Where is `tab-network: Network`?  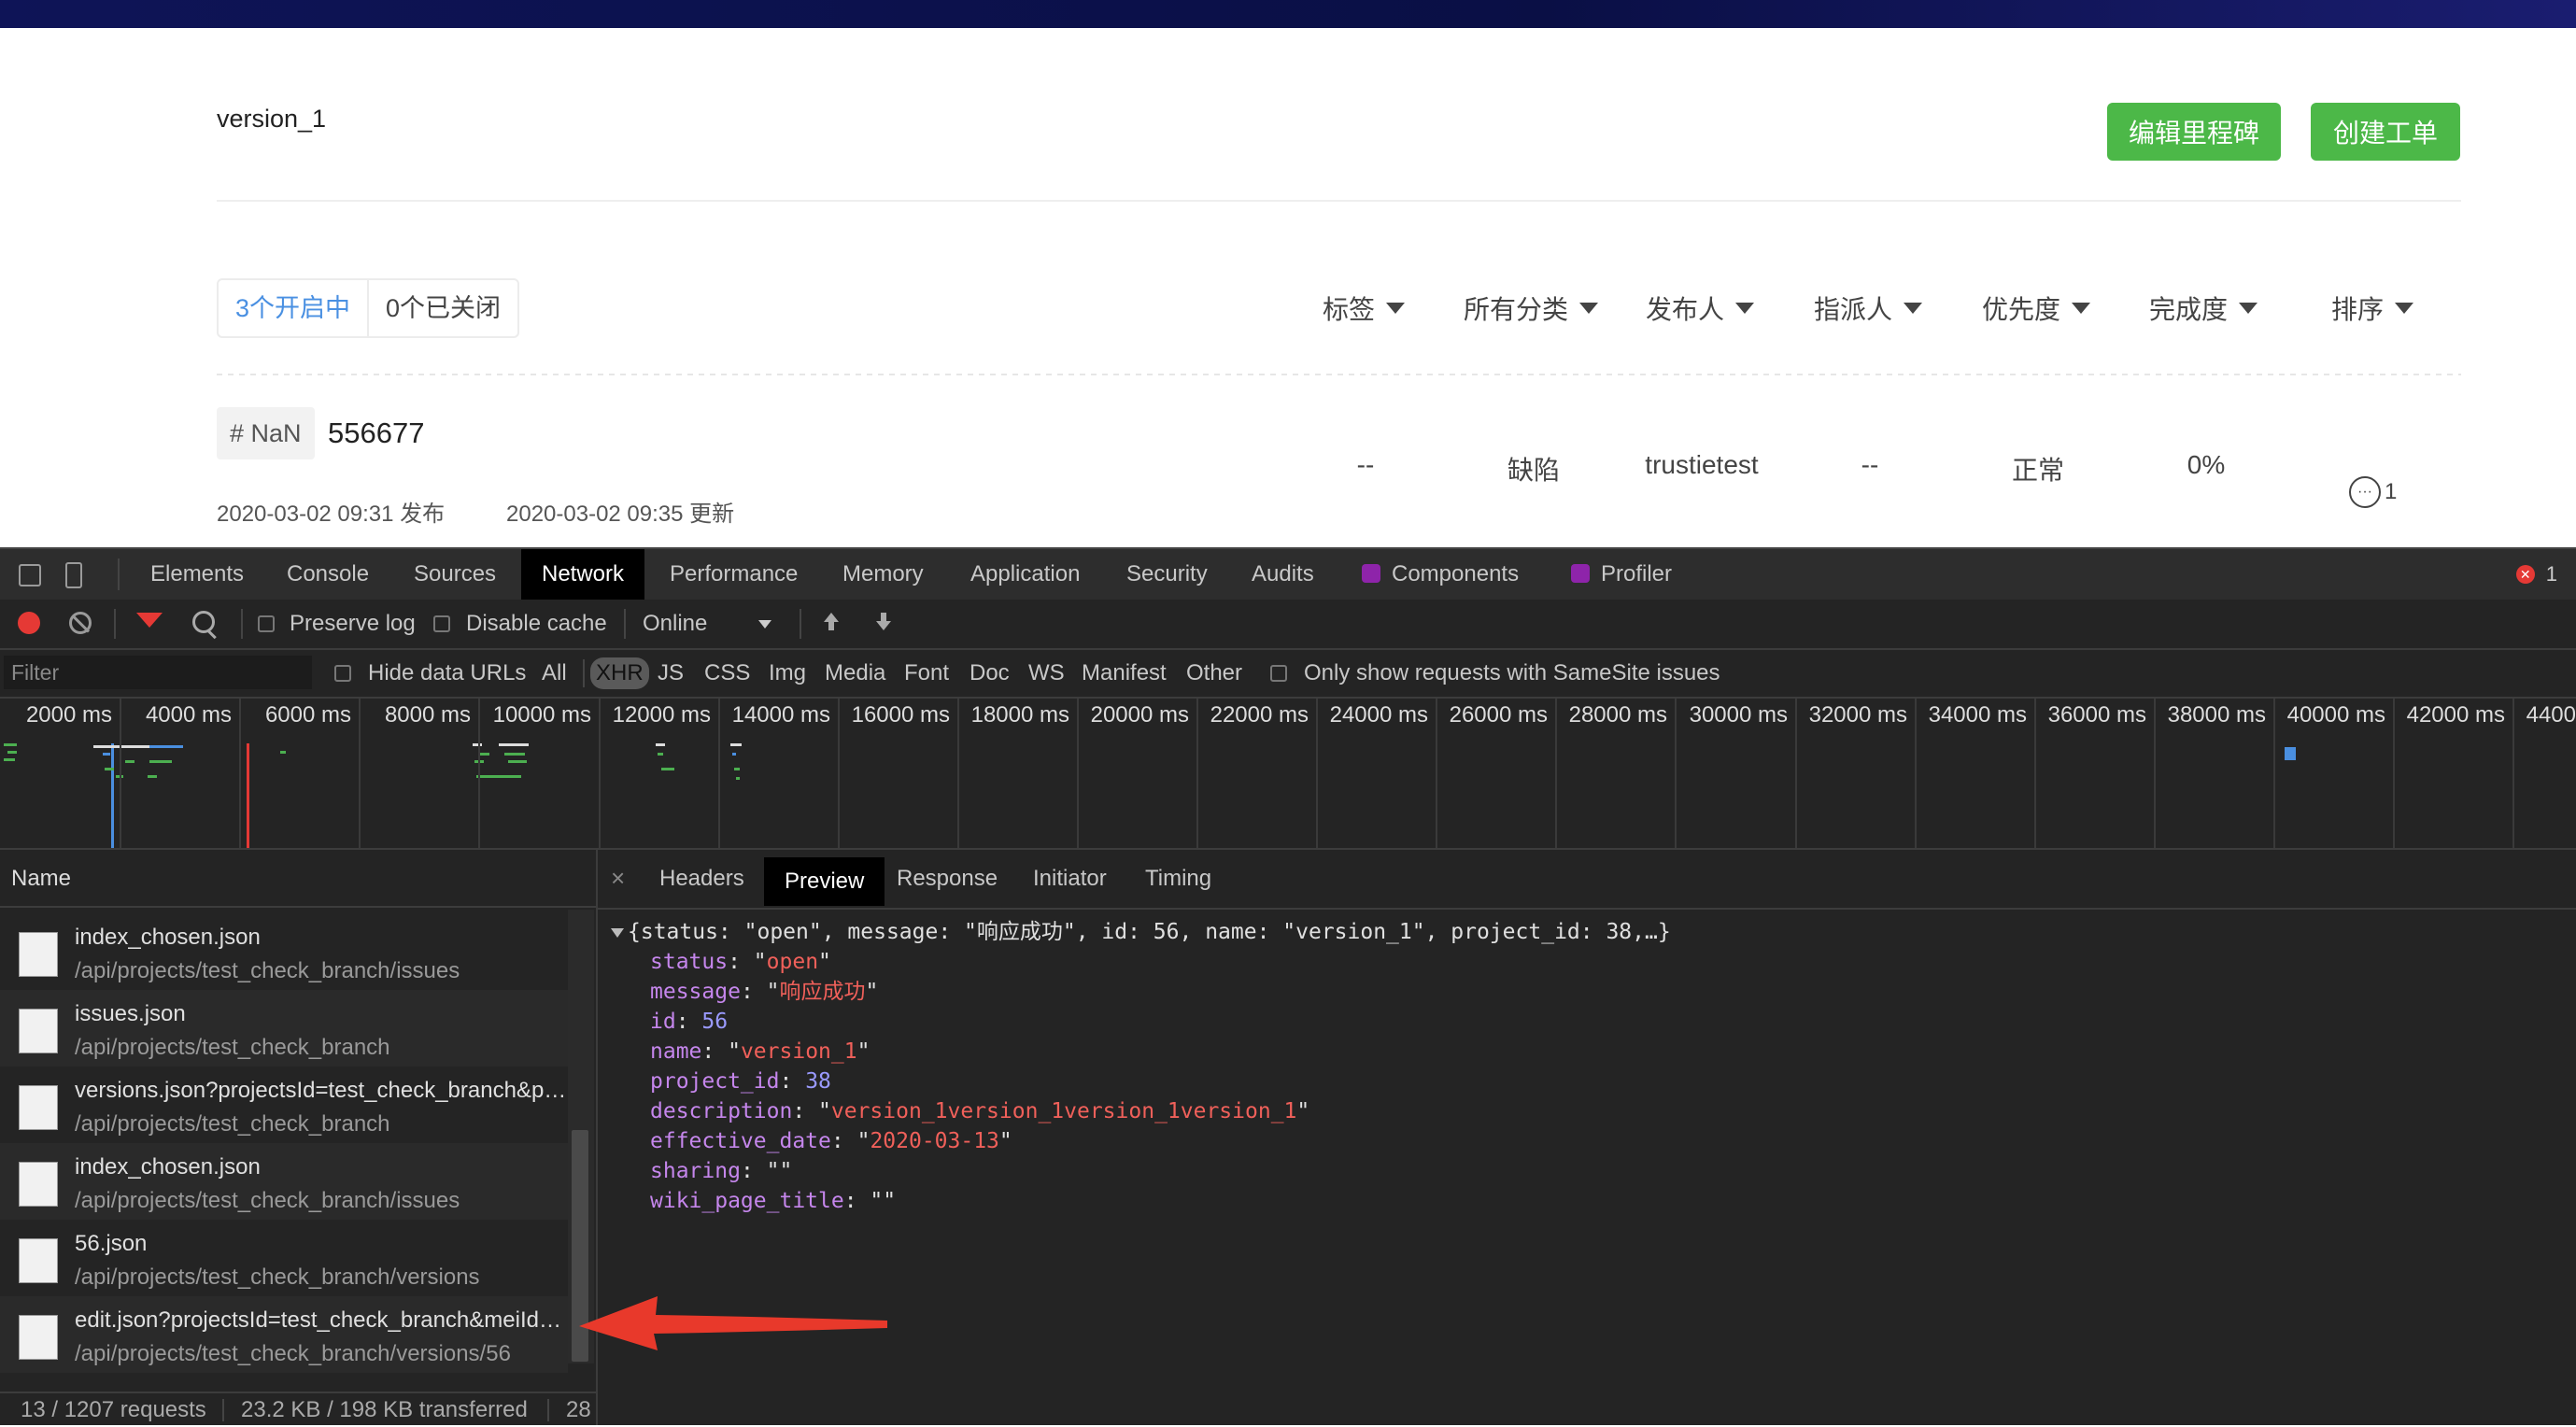
tab-network: Network is located at coordinates (583, 574).